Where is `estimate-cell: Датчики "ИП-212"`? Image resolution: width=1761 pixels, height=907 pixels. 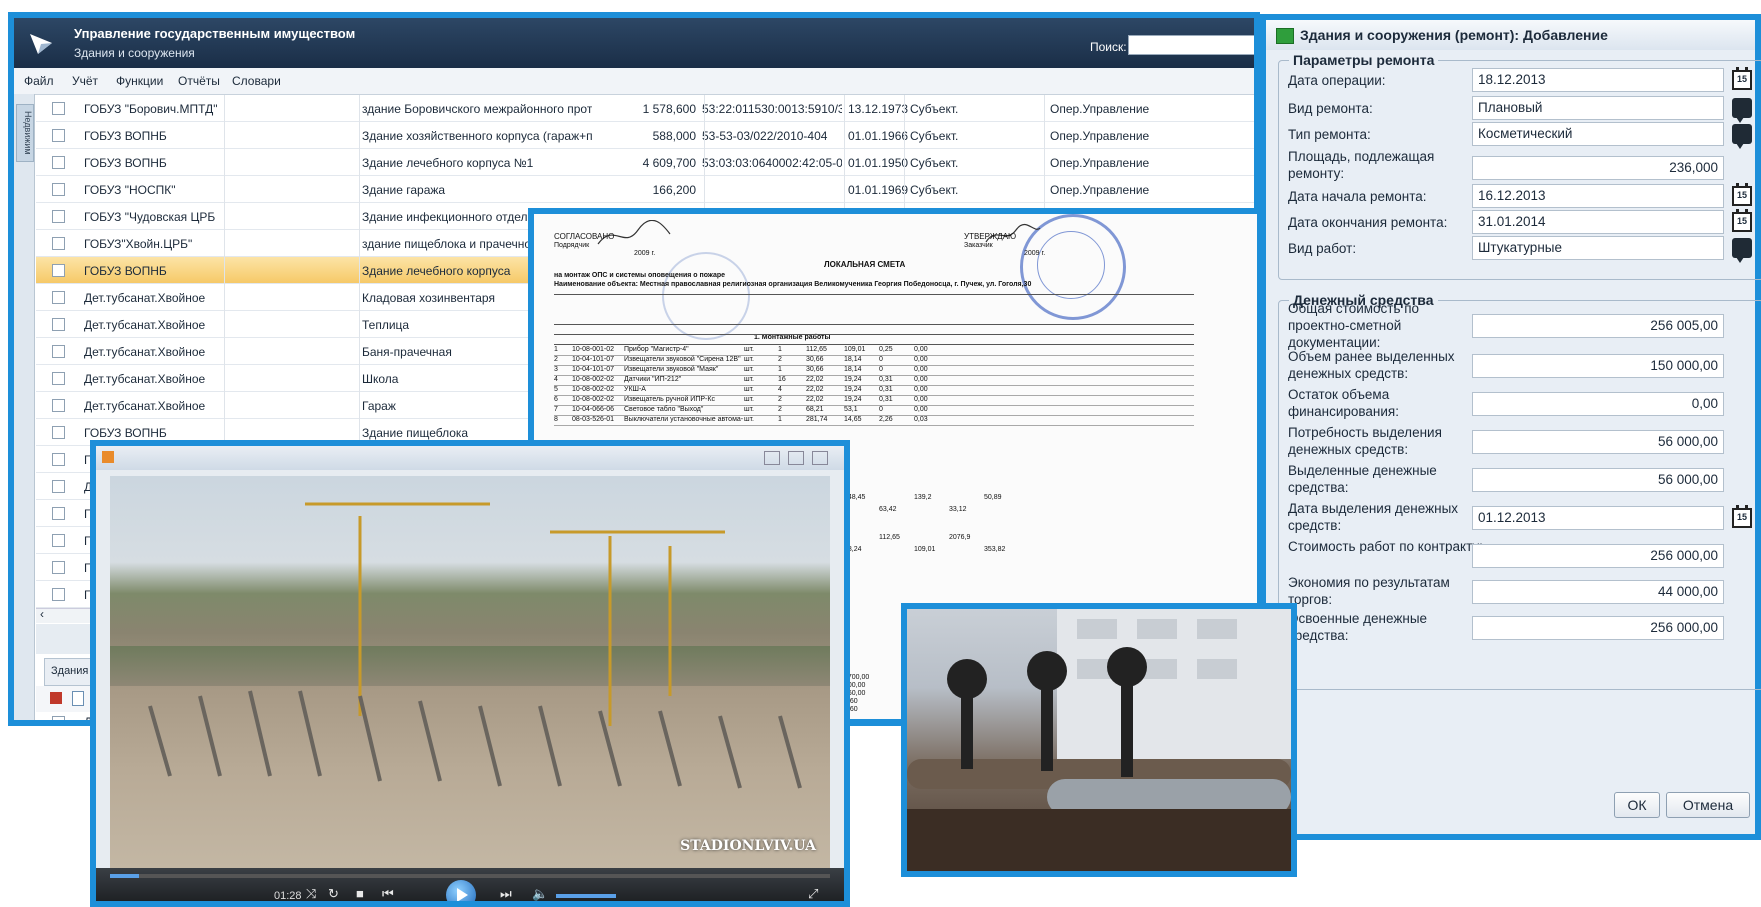 estimate-cell: Датчики "ИП-212" is located at coordinates (653, 379).